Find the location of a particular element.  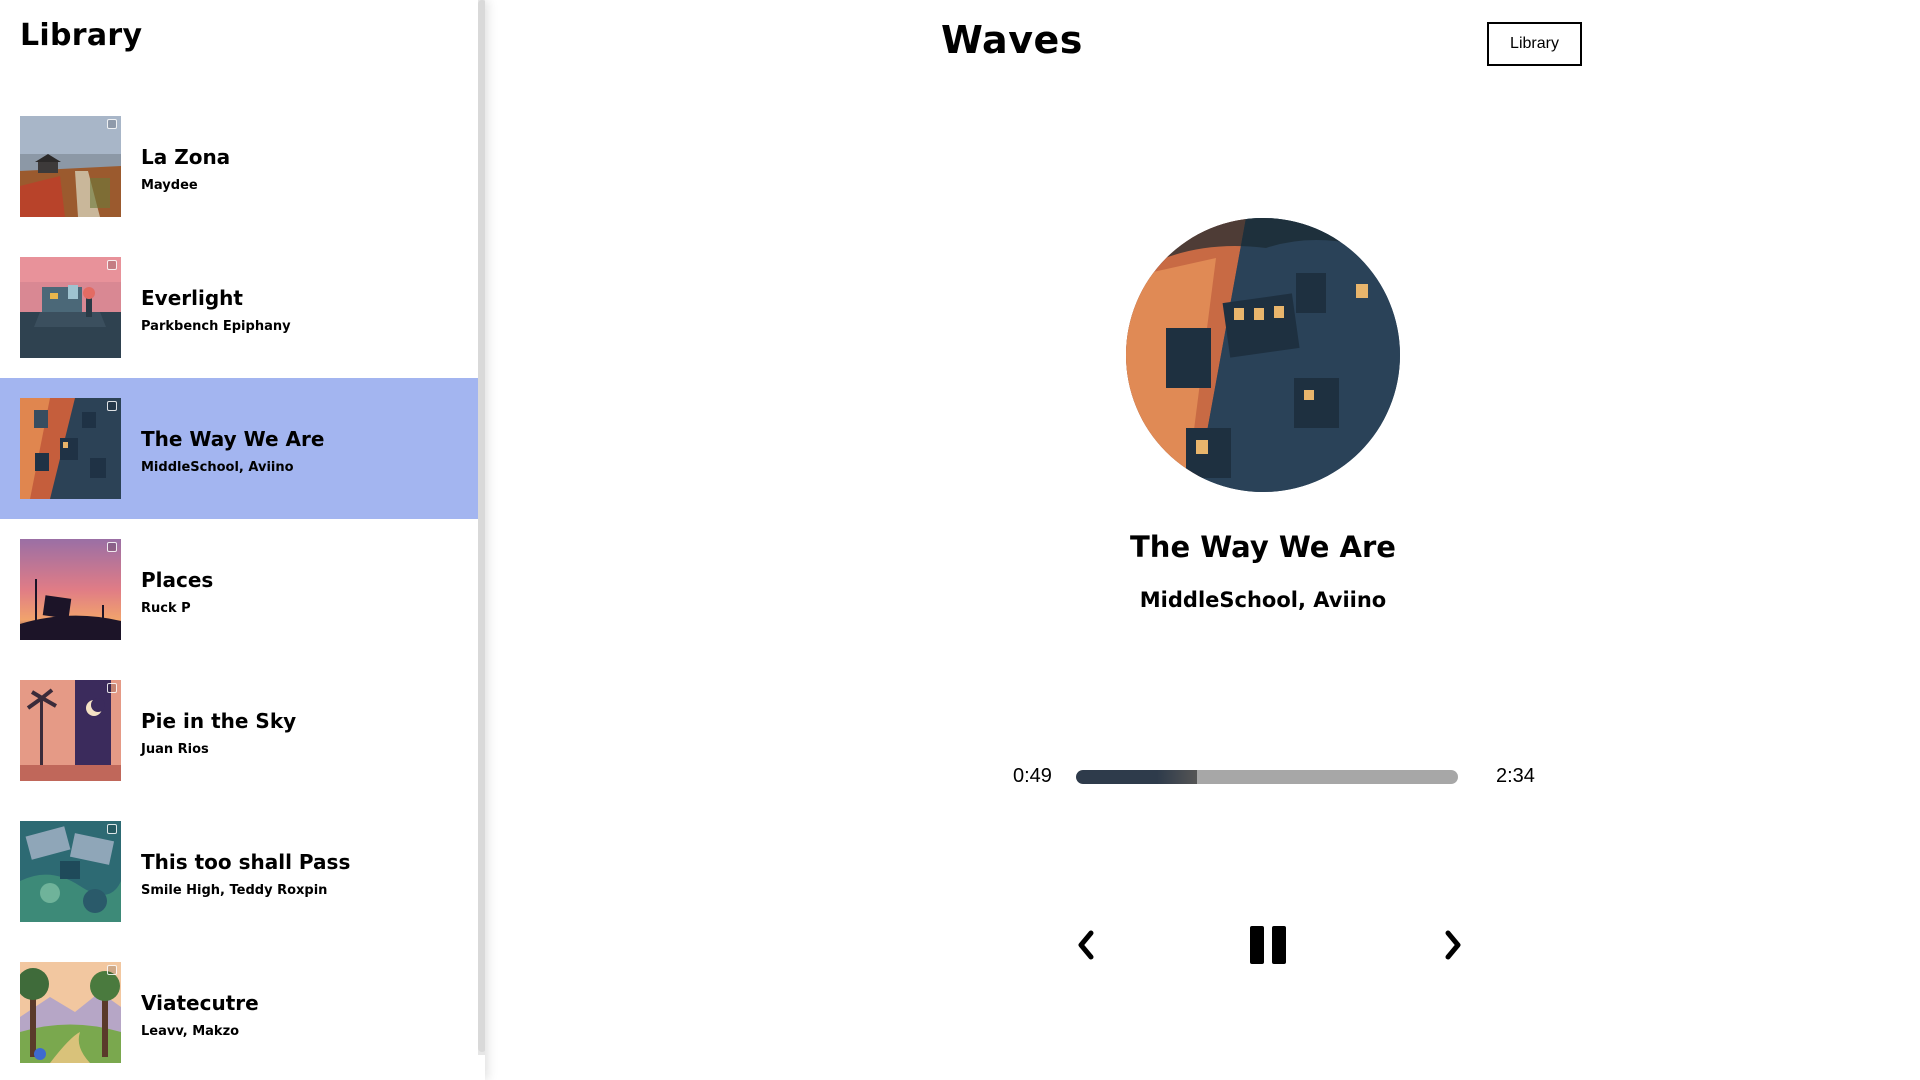

previous-button is located at coordinates (1086, 945).